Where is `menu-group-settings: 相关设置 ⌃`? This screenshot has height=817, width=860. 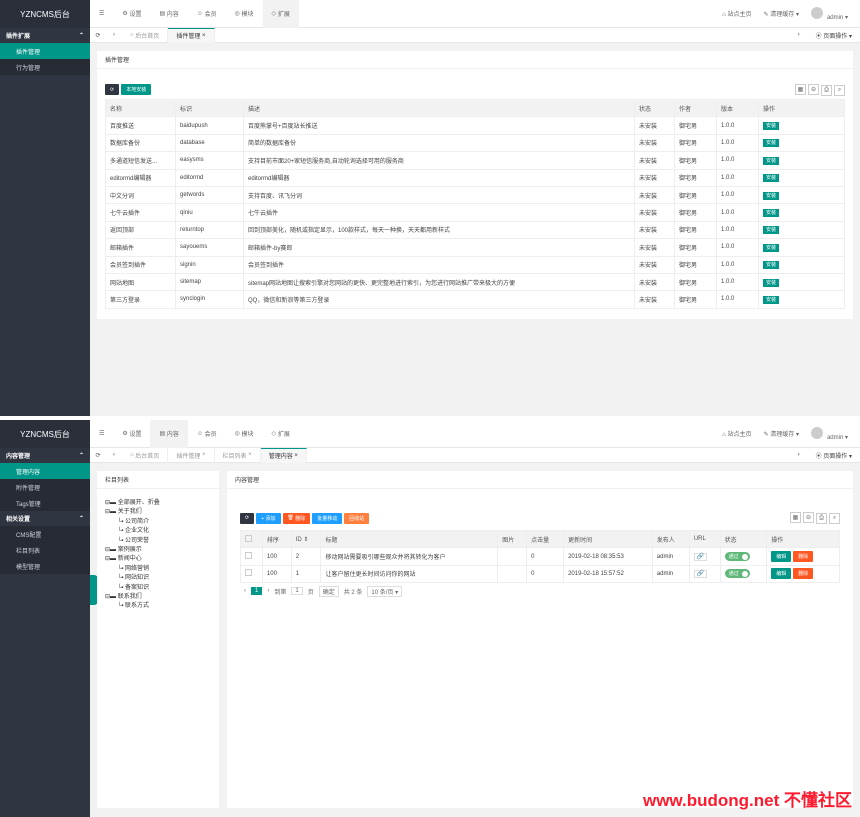
menu-group-settings: 相关设置 ⌃ is located at coordinates (45, 518).